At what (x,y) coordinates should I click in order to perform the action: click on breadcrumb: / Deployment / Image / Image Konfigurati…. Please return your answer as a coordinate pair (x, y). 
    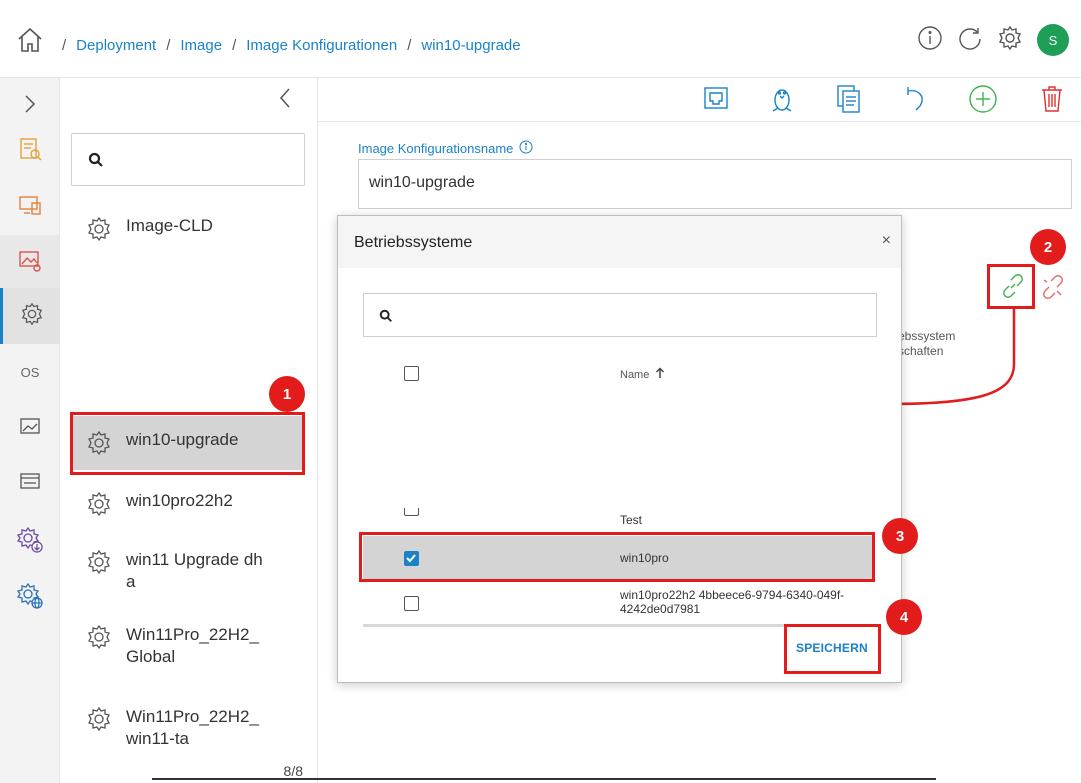
    Looking at the image, I should click on (291, 45).